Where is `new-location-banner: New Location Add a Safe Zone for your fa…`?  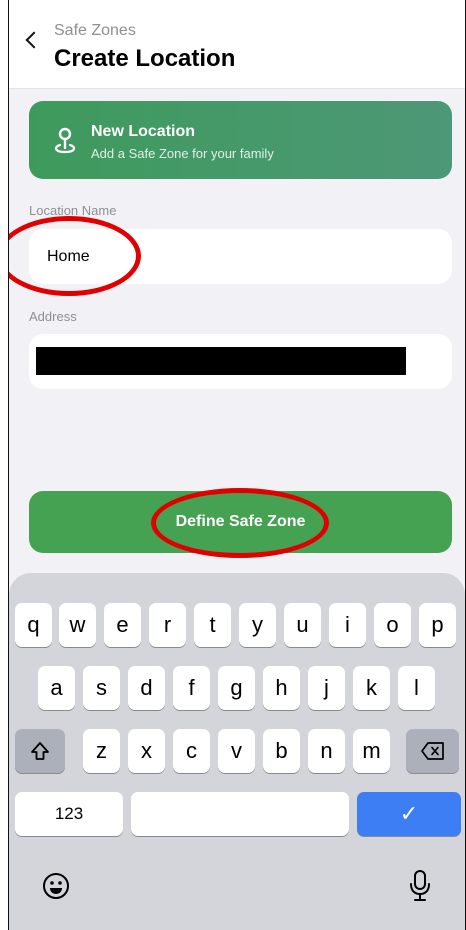
new-location-banner: New Location Add a Safe Zone for your fa… is located at coordinates (240, 140).